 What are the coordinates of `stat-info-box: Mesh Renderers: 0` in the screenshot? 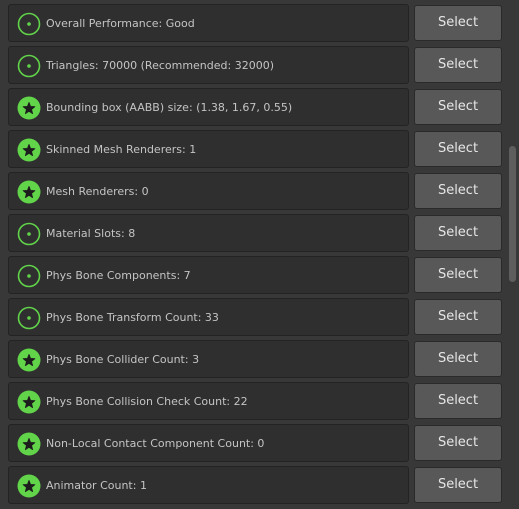 It's located at (208, 191).